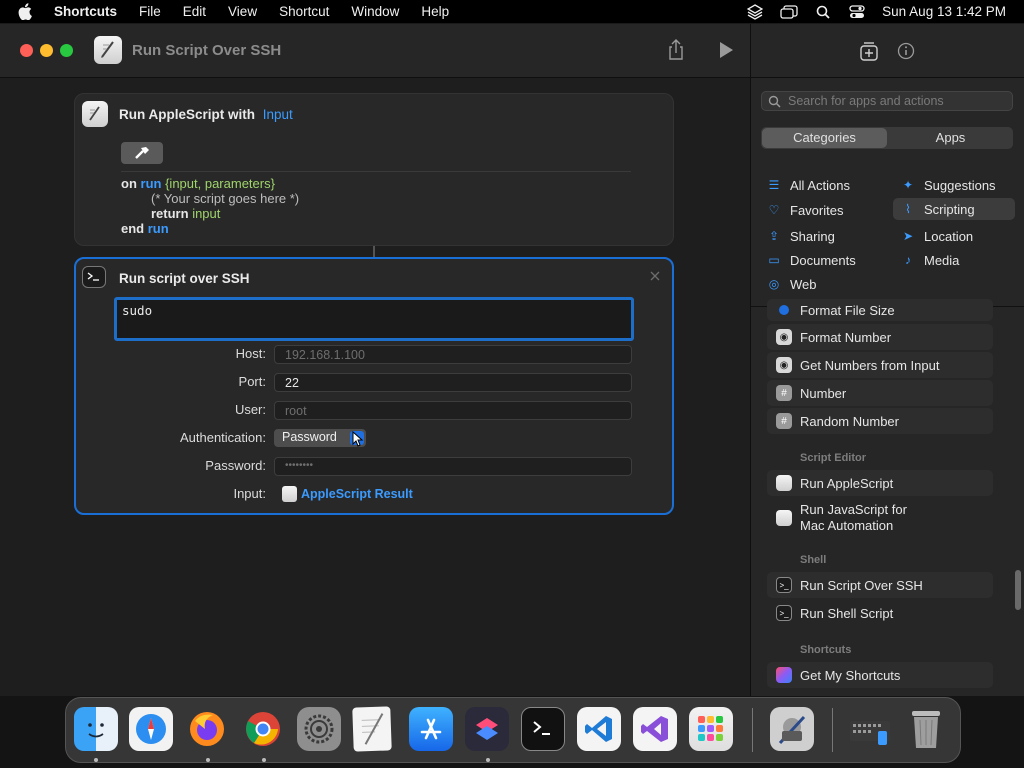 The height and width of the screenshot is (768, 1024). Describe the element at coordinates (235, 465) in the screenshot. I see `password-label: Password:` at that location.